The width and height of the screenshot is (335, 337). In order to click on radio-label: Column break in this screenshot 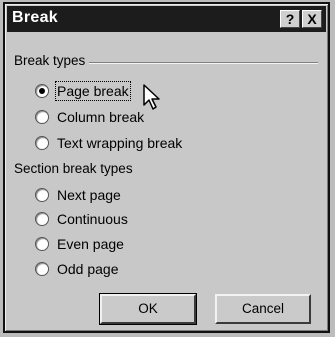, I will do `click(101, 117)`.